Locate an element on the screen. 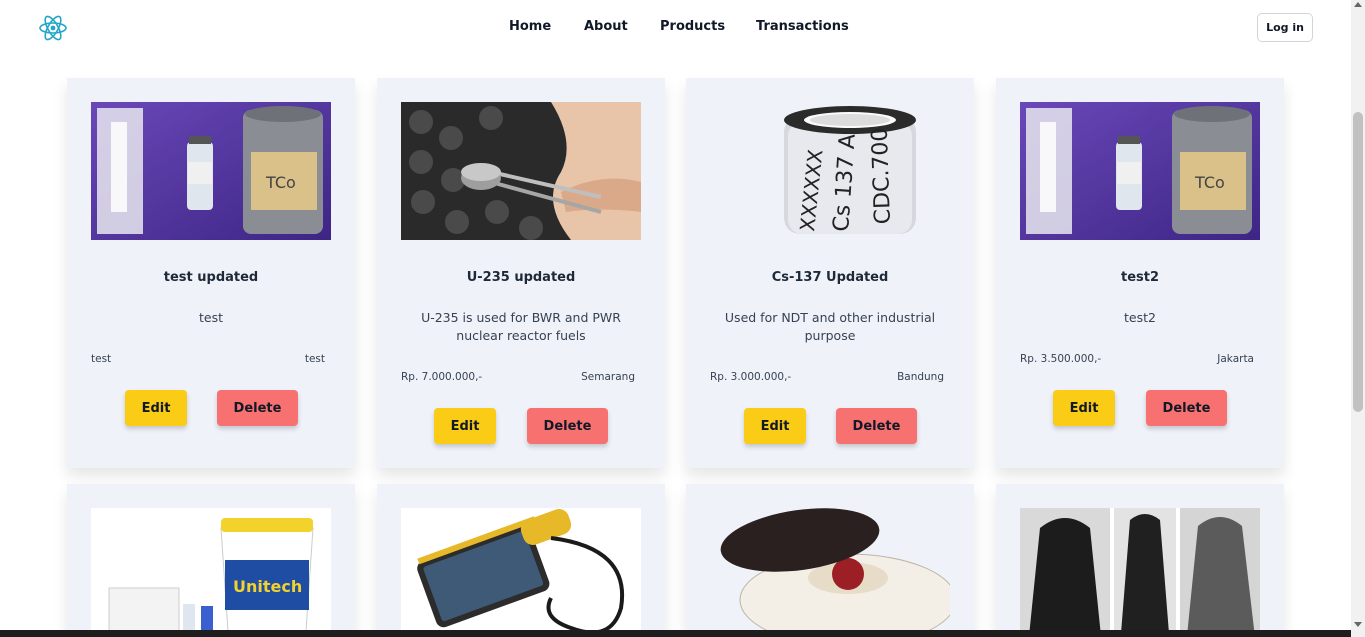 The width and height of the screenshot is (1365, 637). nav-link-about: About is located at coordinates (606, 26).